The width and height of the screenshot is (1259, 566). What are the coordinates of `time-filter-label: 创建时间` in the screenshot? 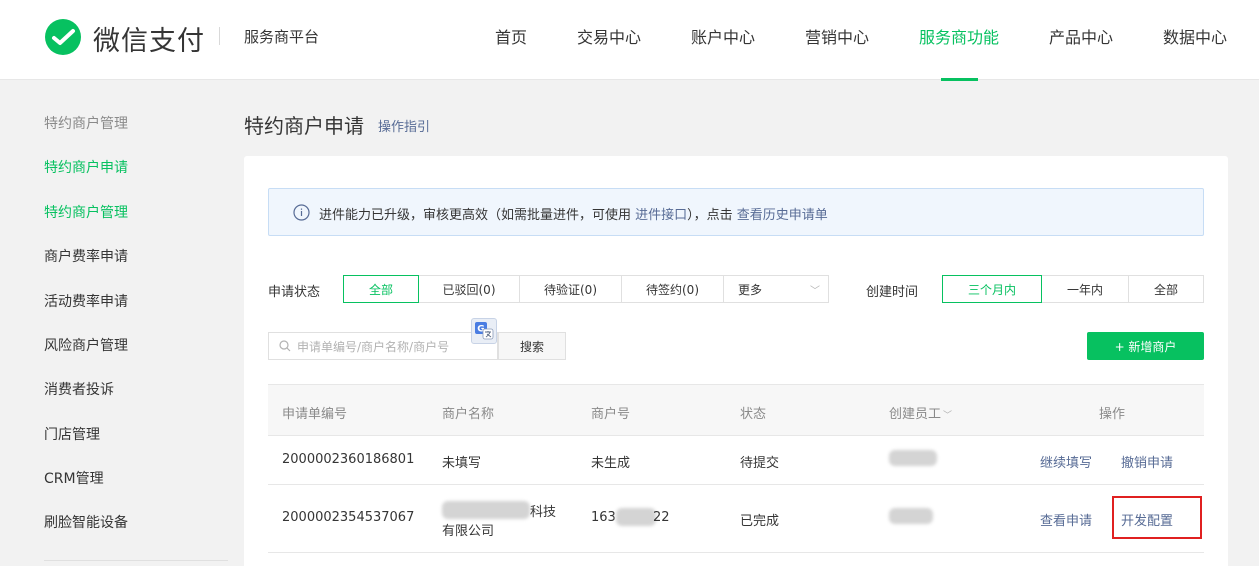 It's located at (892, 292).